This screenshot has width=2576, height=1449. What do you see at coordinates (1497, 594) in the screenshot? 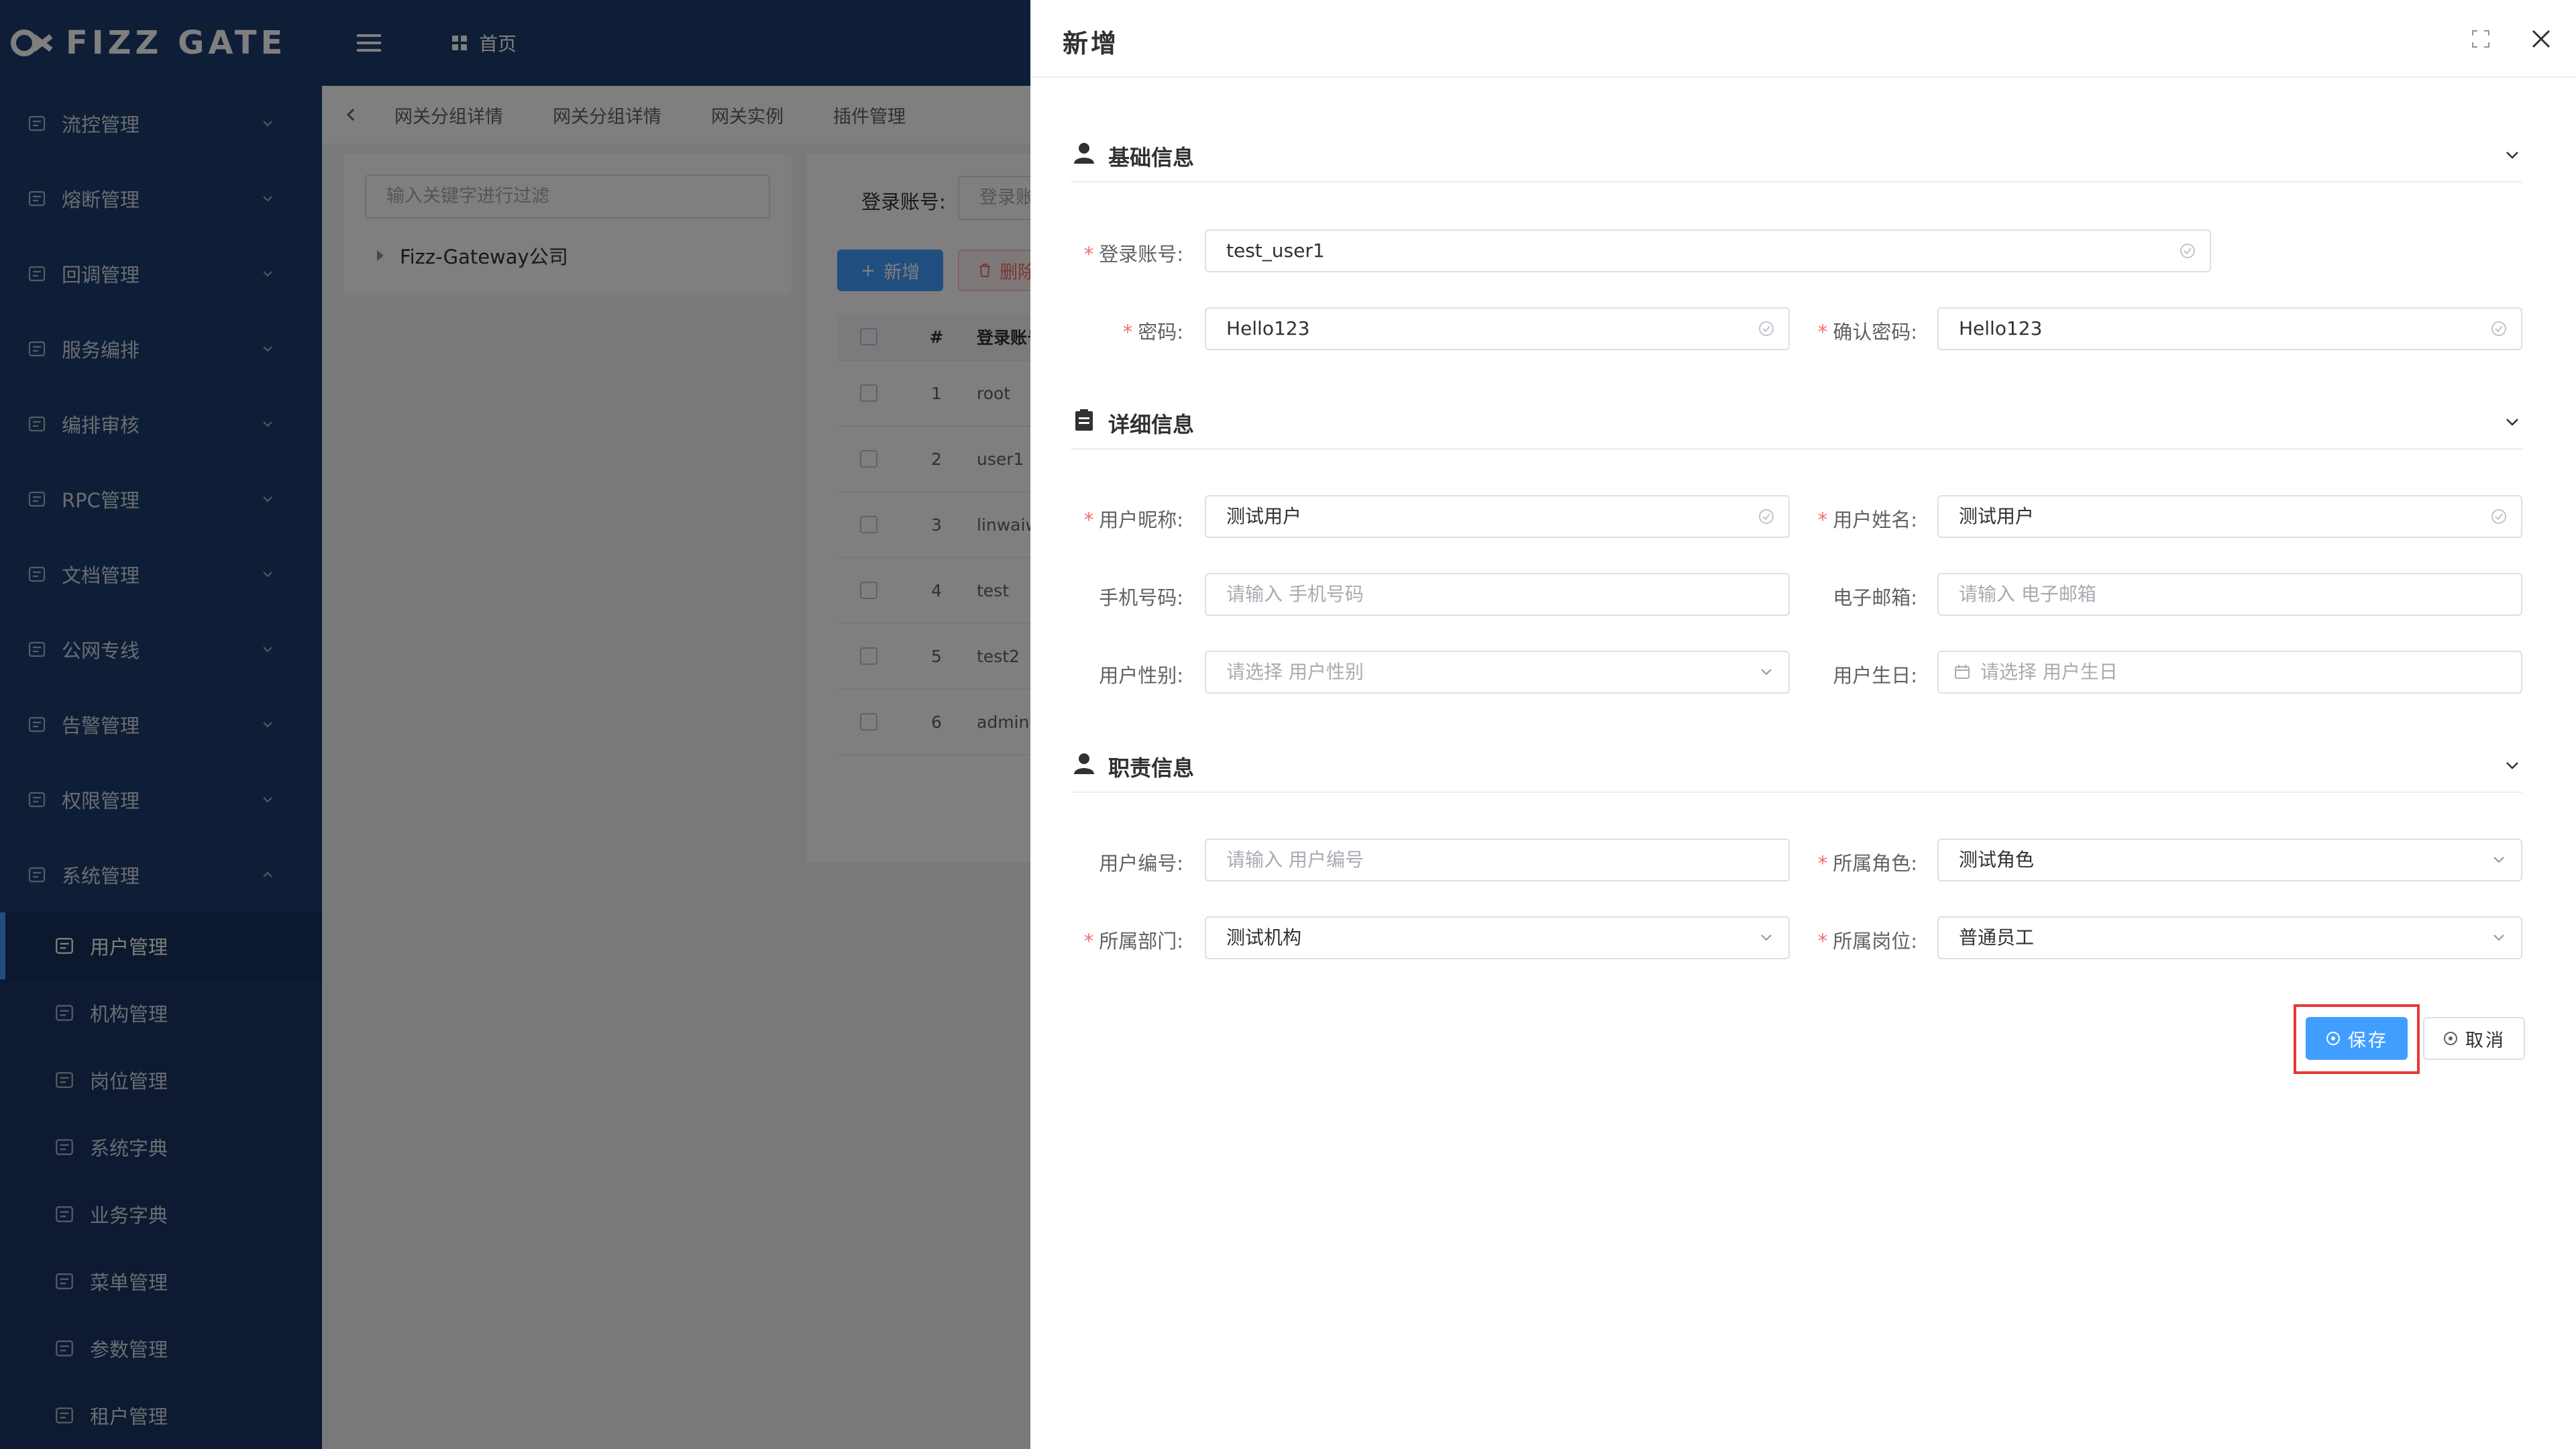
I see `phone-field: 请输入 手机号码` at bounding box center [1497, 594].